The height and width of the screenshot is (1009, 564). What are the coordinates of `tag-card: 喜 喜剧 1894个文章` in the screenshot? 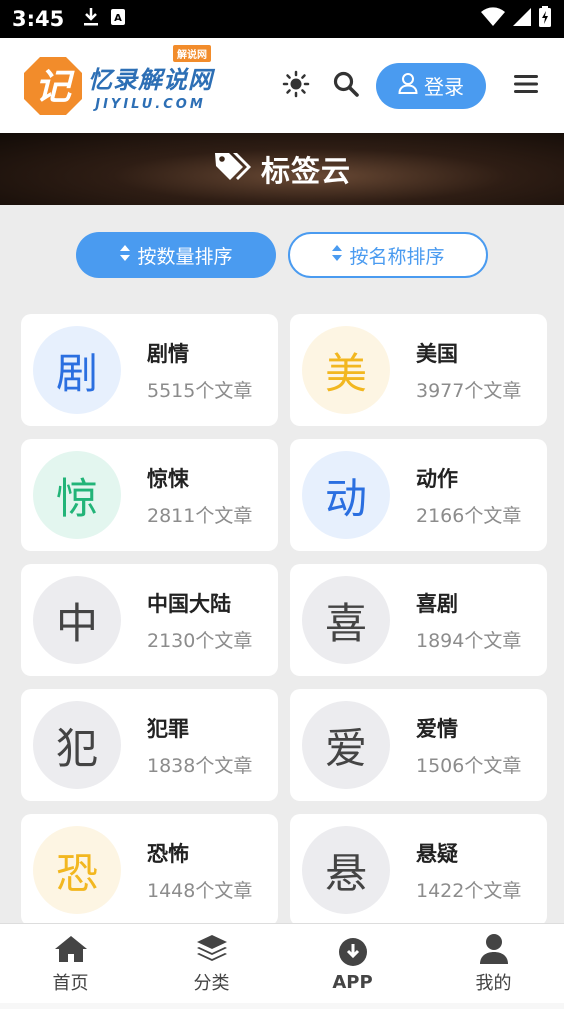 It's located at (418, 620).